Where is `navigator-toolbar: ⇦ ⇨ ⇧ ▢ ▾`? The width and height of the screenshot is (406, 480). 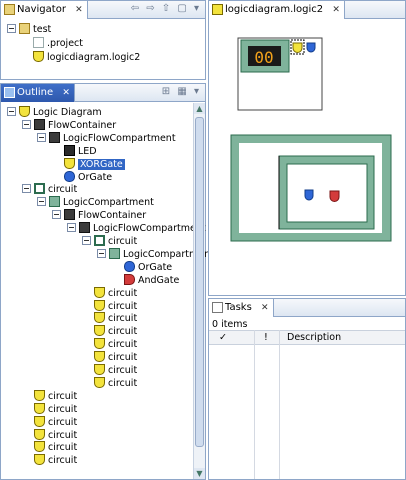
navigator-toolbar: ⇦ ⇨ ⇧ ▢ ▾ is located at coordinates (166, 8).